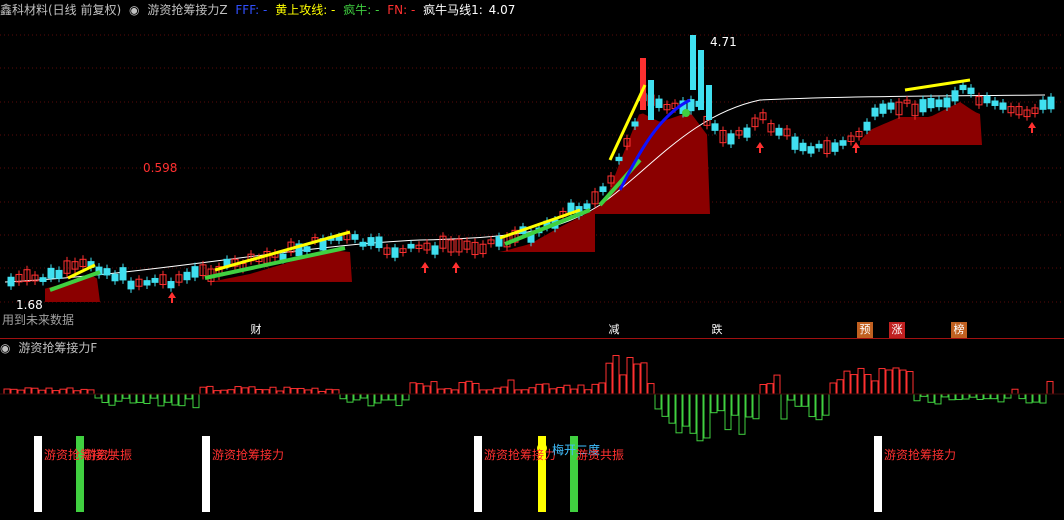 The image size is (1064, 520). What do you see at coordinates (256, 330) in the screenshot?
I see `event-marker-cai: 财` at bounding box center [256, 330].